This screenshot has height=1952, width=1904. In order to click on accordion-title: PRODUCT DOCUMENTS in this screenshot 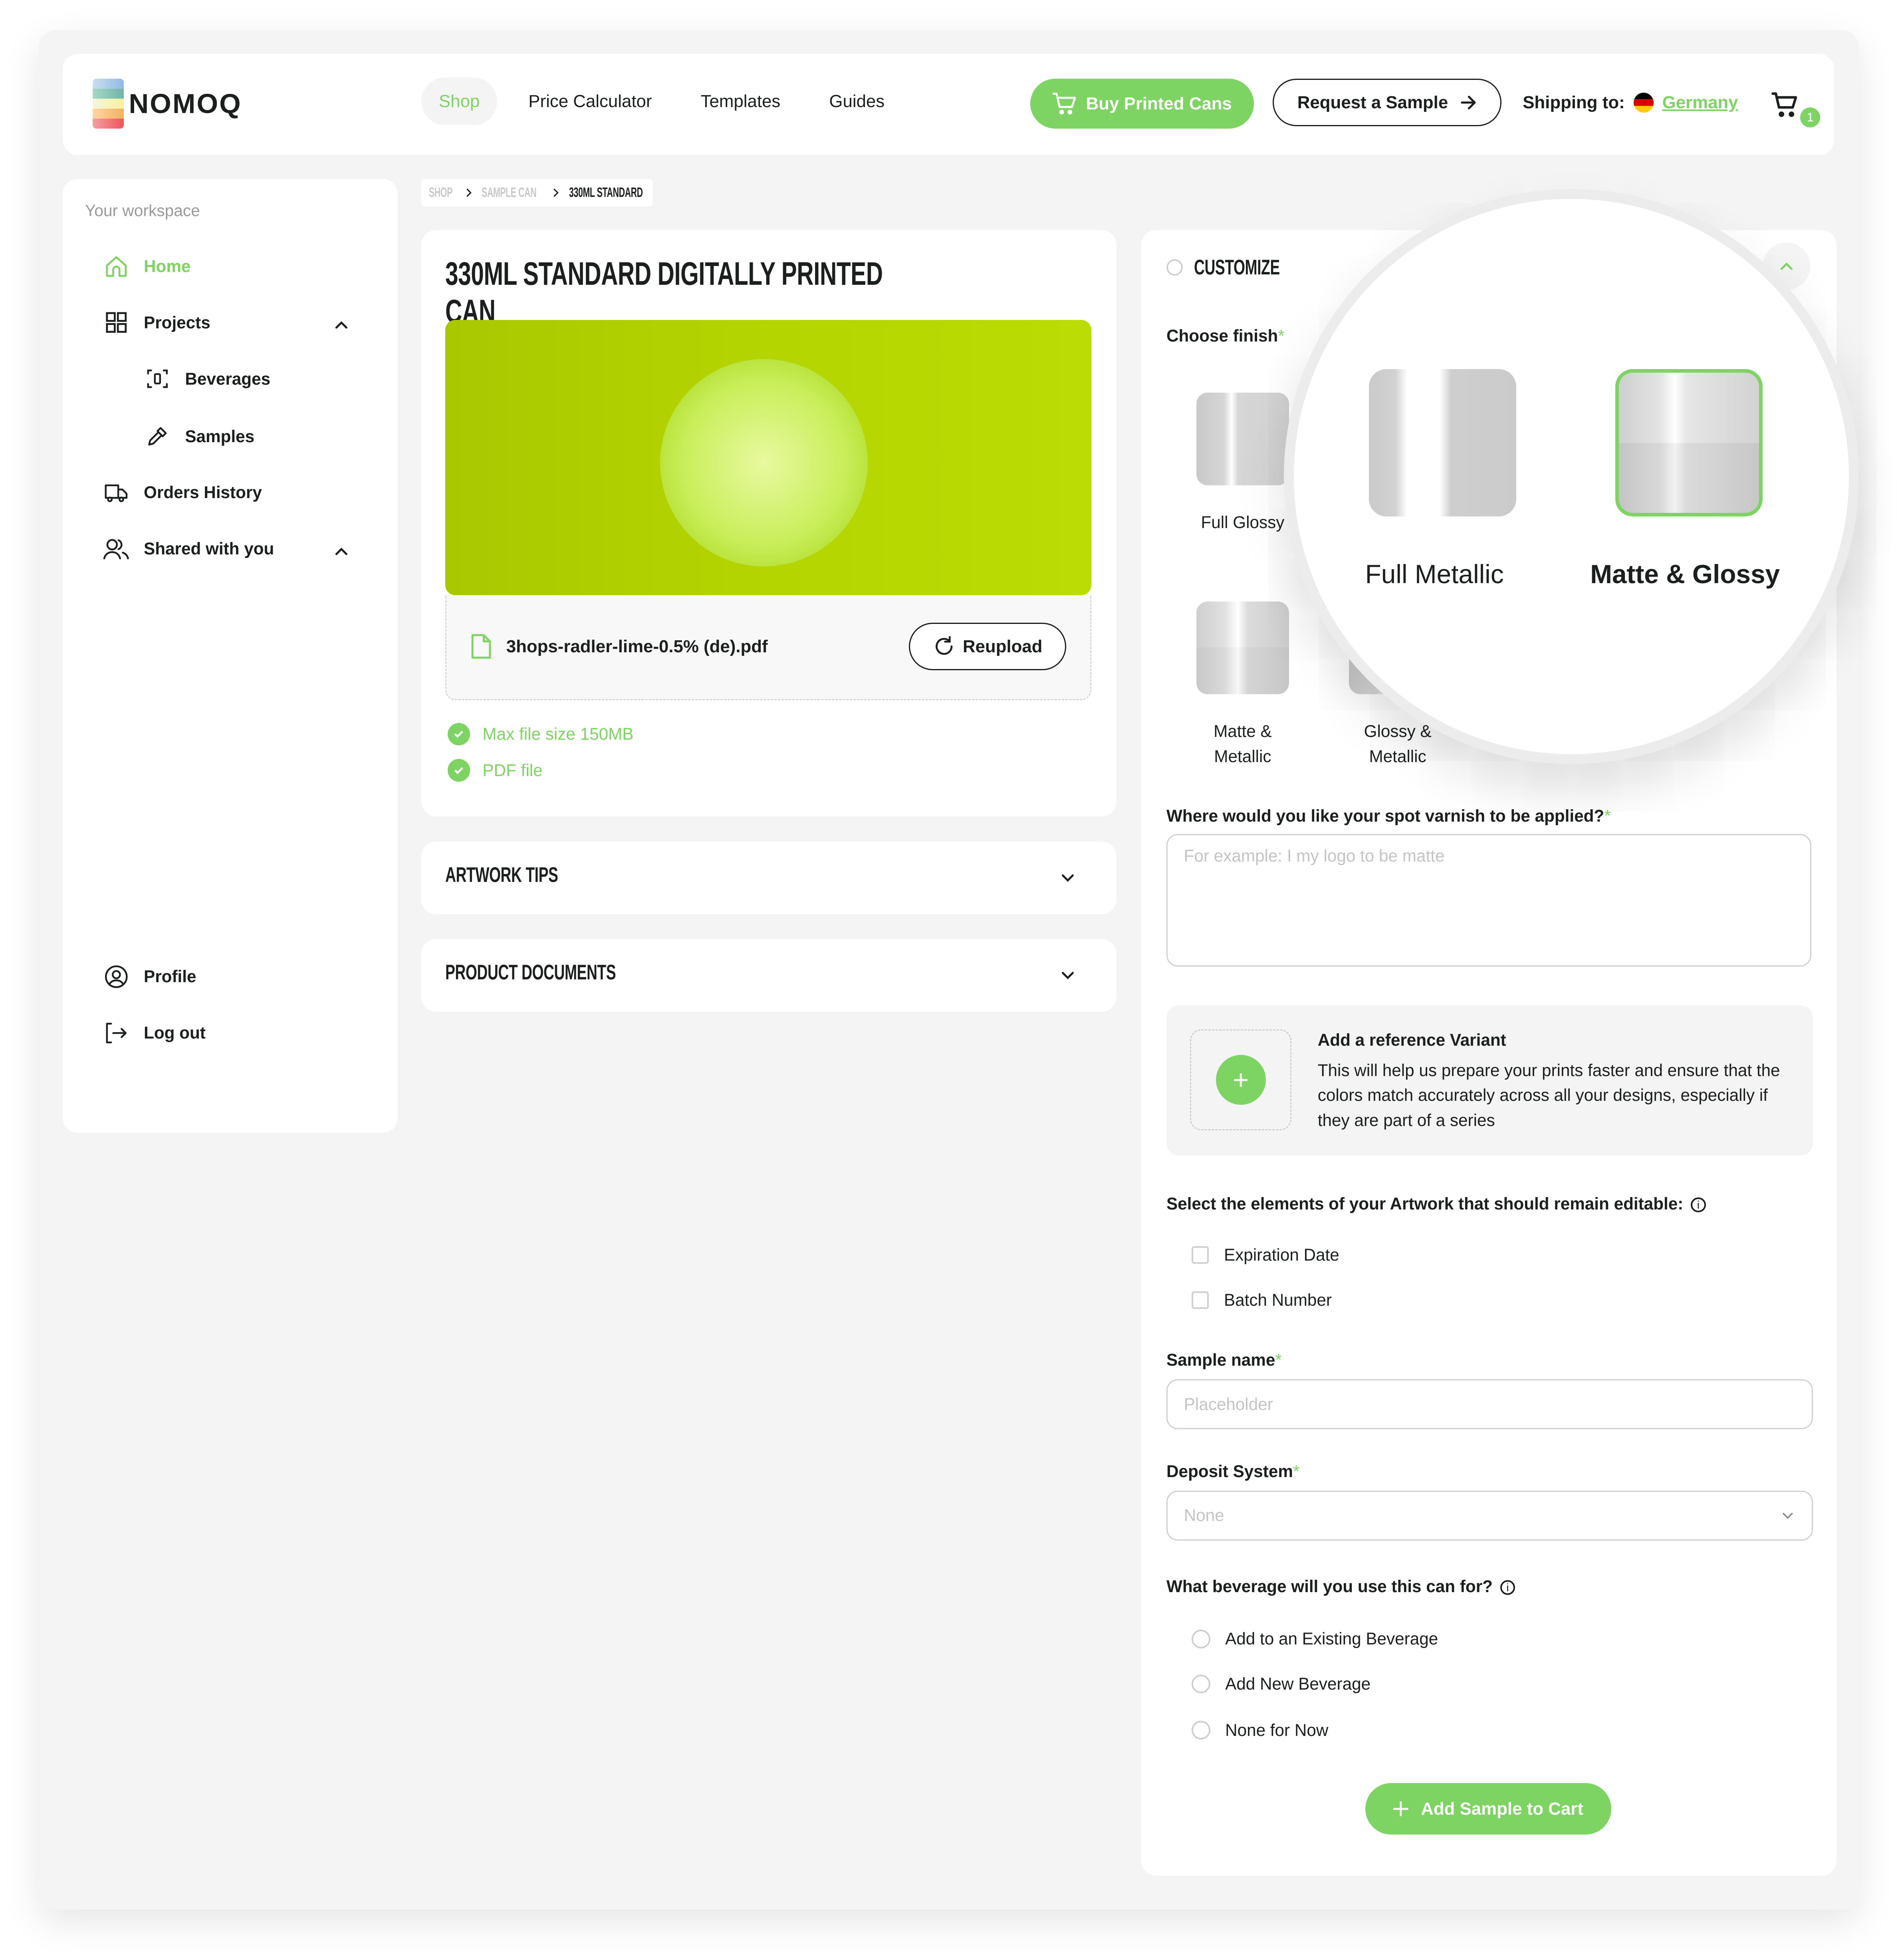, I will do `click(530, 973)`.